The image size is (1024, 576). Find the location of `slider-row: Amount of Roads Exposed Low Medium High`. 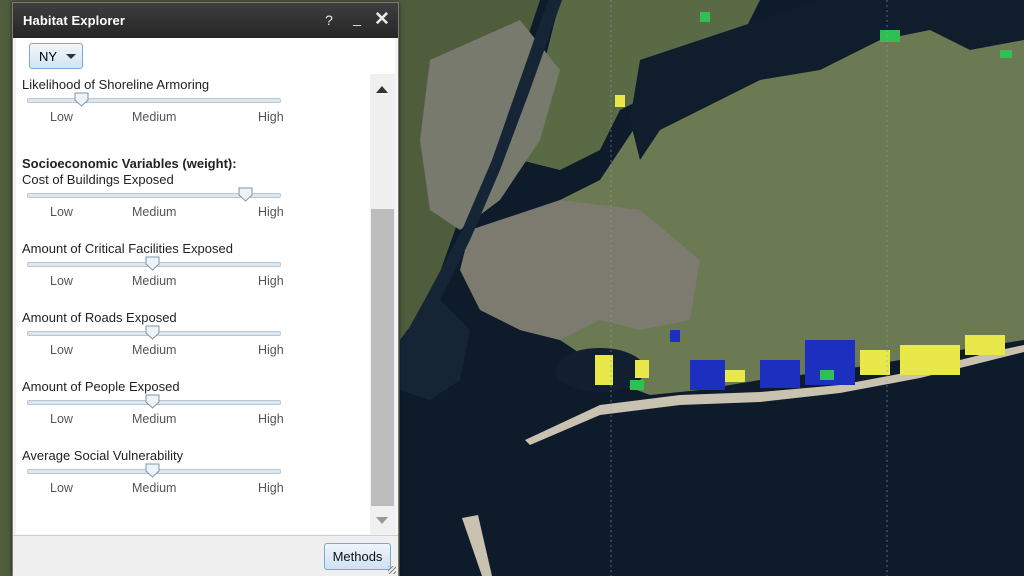

slider-row: Amount of Roads Exposed Low Medium High is located at coordinates (191, 337).